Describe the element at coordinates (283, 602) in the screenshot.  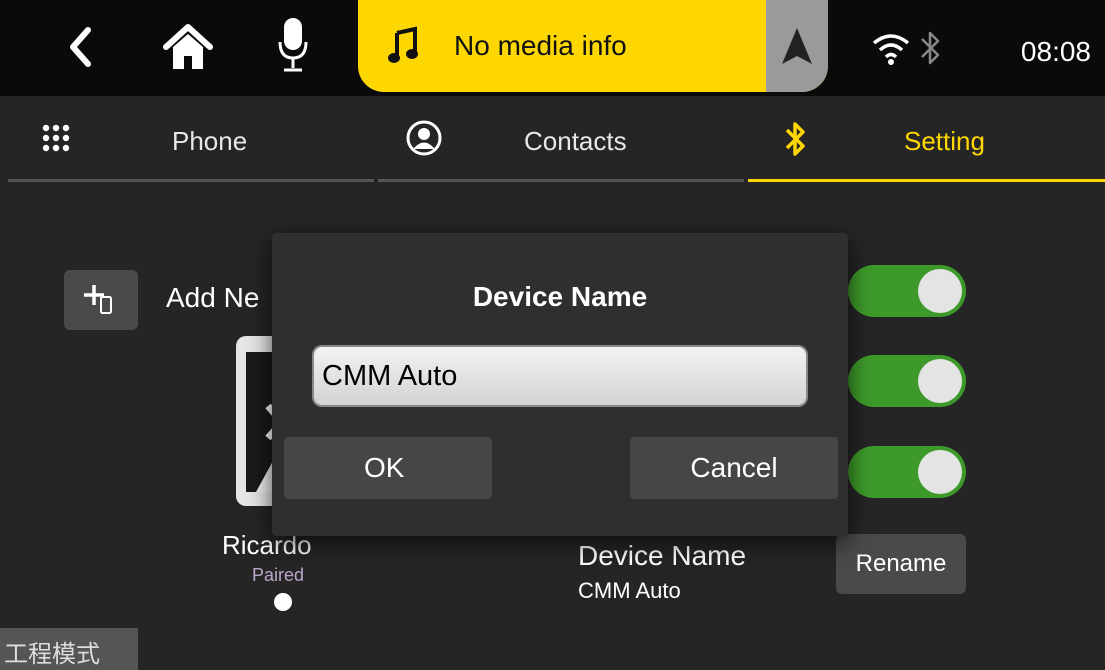
I see `connected-indicator` at that location.